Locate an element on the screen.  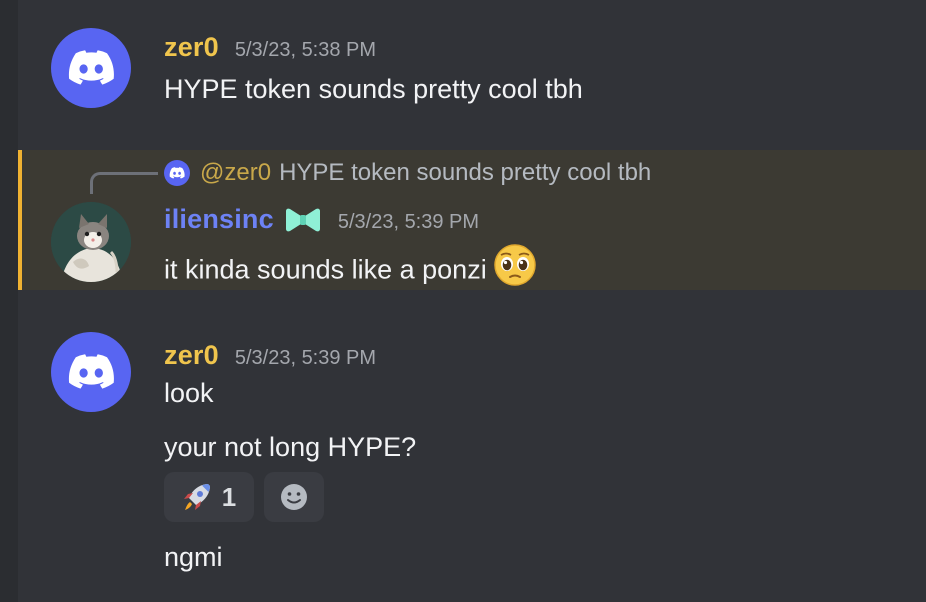
reaction-count: 1 is located at coordinates (229, 496).